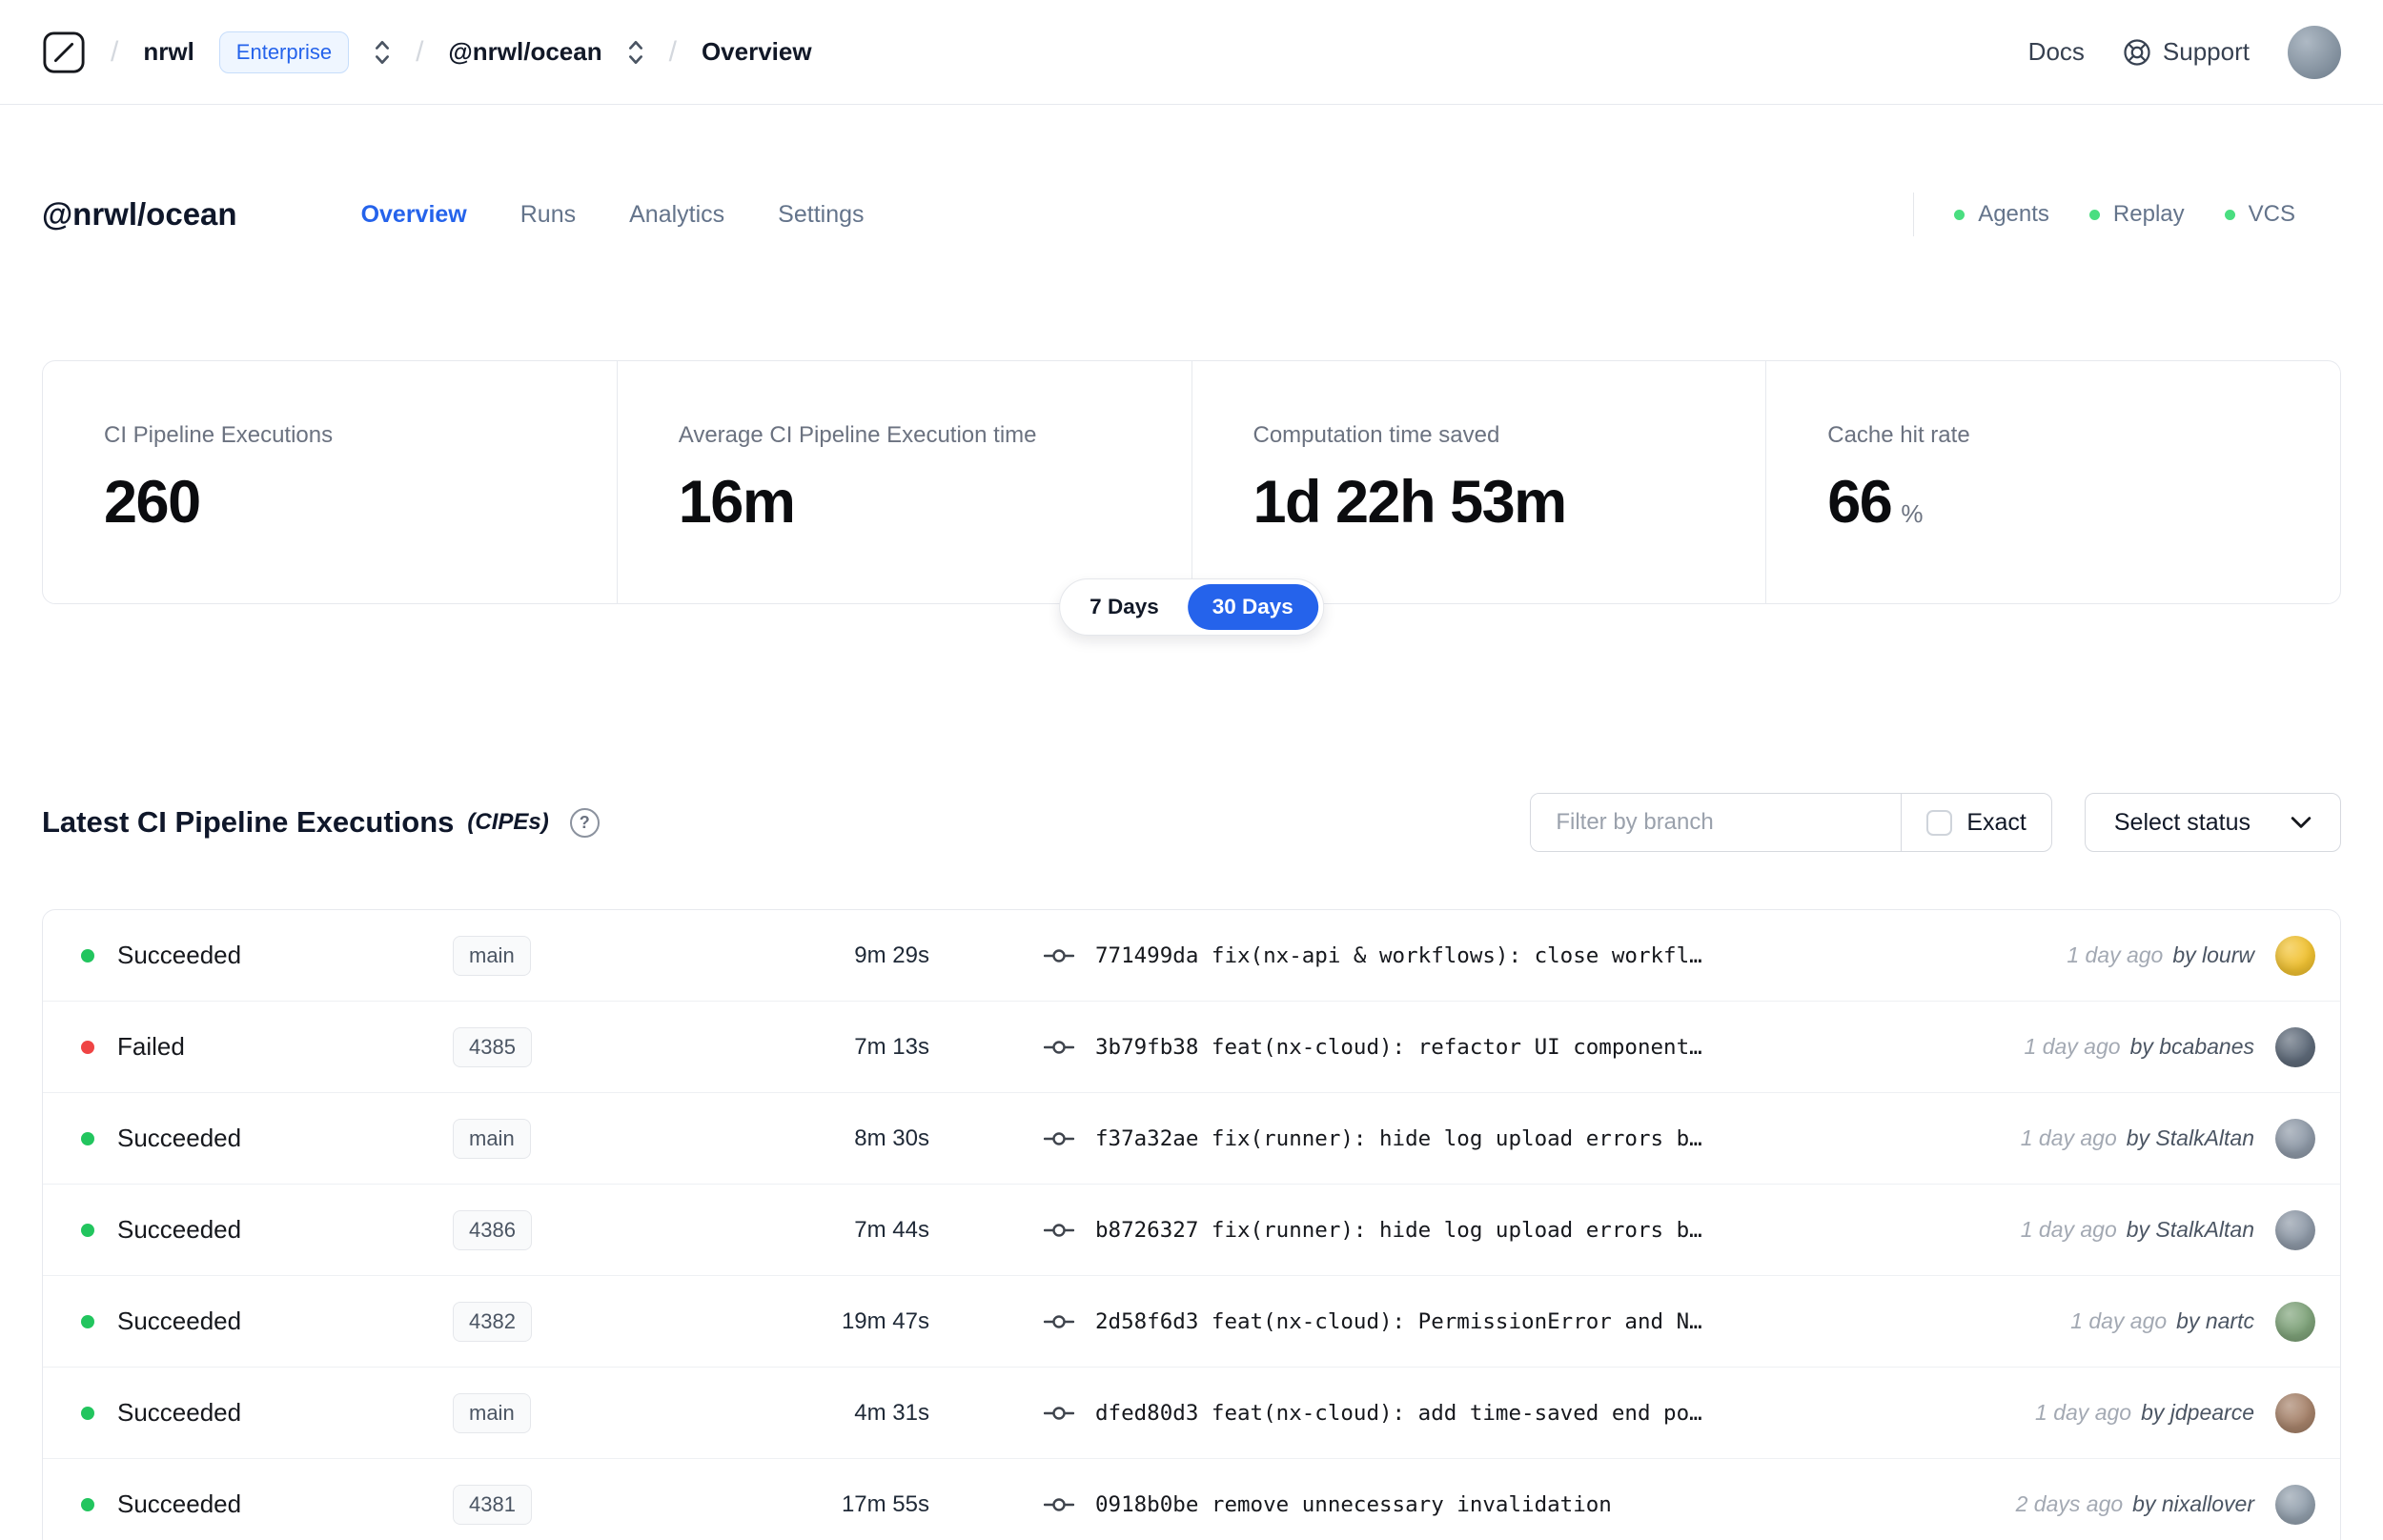 Image resolution: width=2383 pixels, height=1540 pixels. Describe the element at coordinates (524, 52) in the screenshot. I see `workspace-name: @nrwl/ocean` at that location.